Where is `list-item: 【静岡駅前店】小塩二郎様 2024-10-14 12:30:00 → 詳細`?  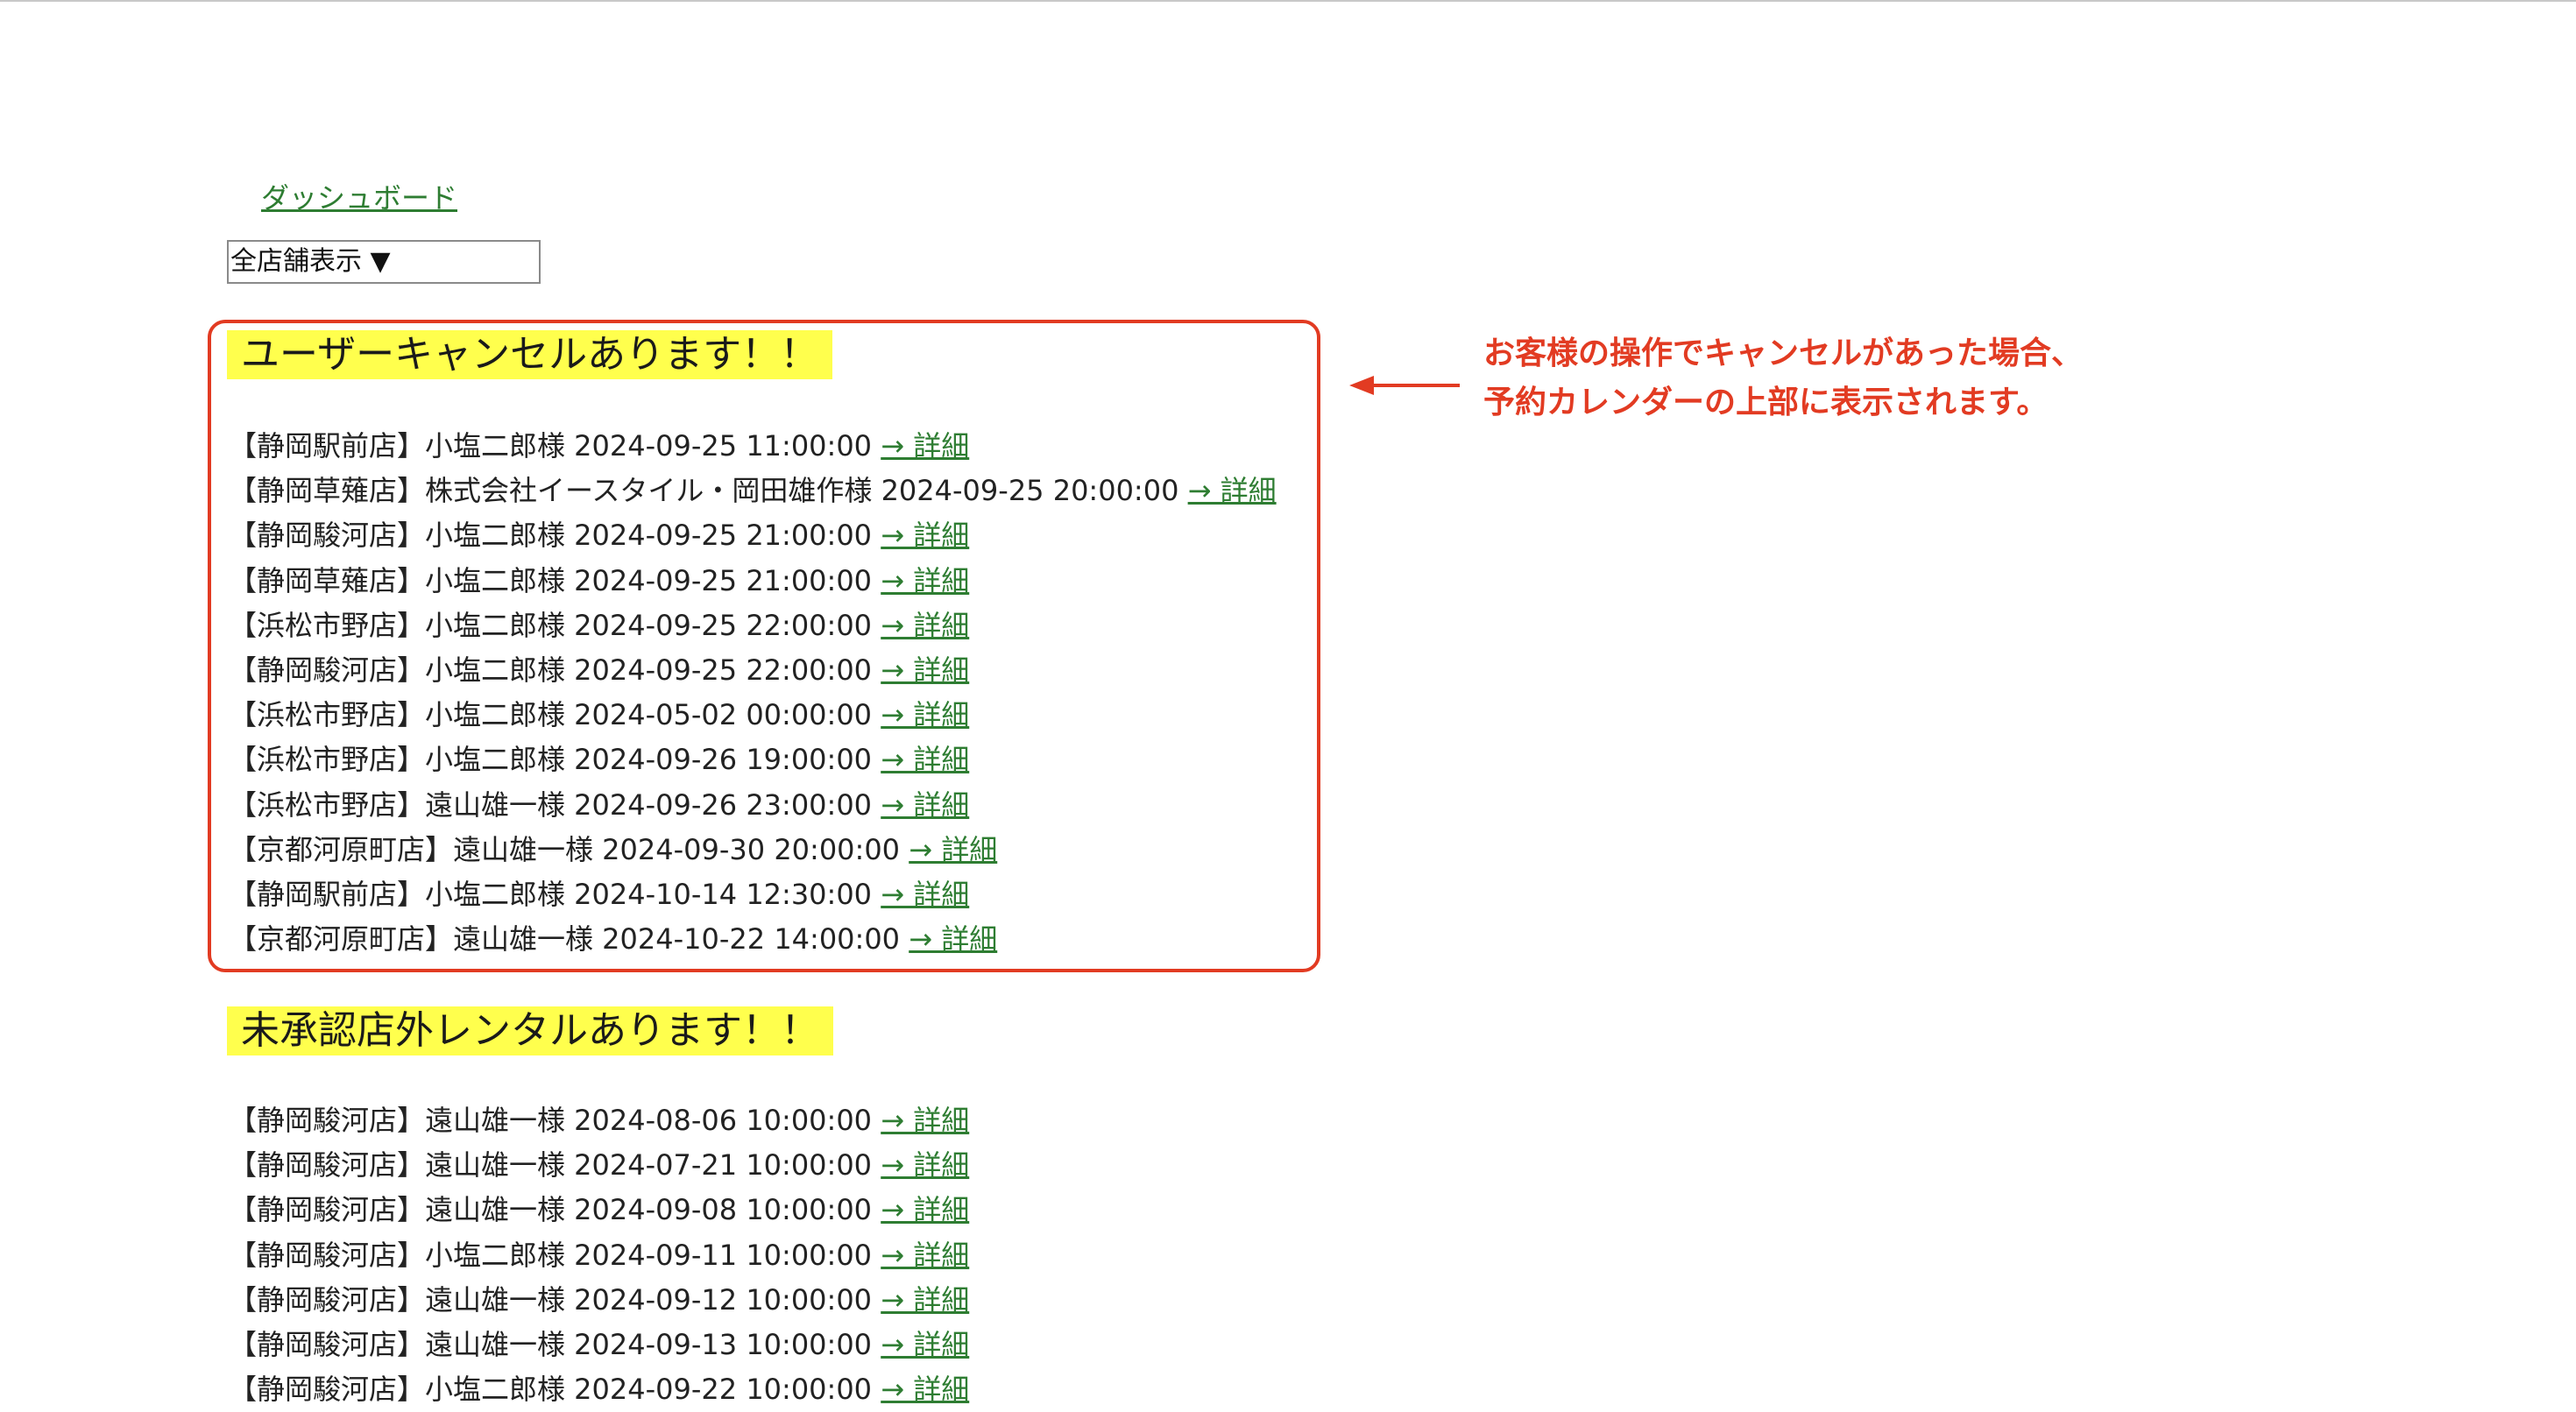
list-item: 【静岡駅前店】小塩二郎様 2024-10-14 12:30:00 → 詳細 is located at coordinates (753, 895).